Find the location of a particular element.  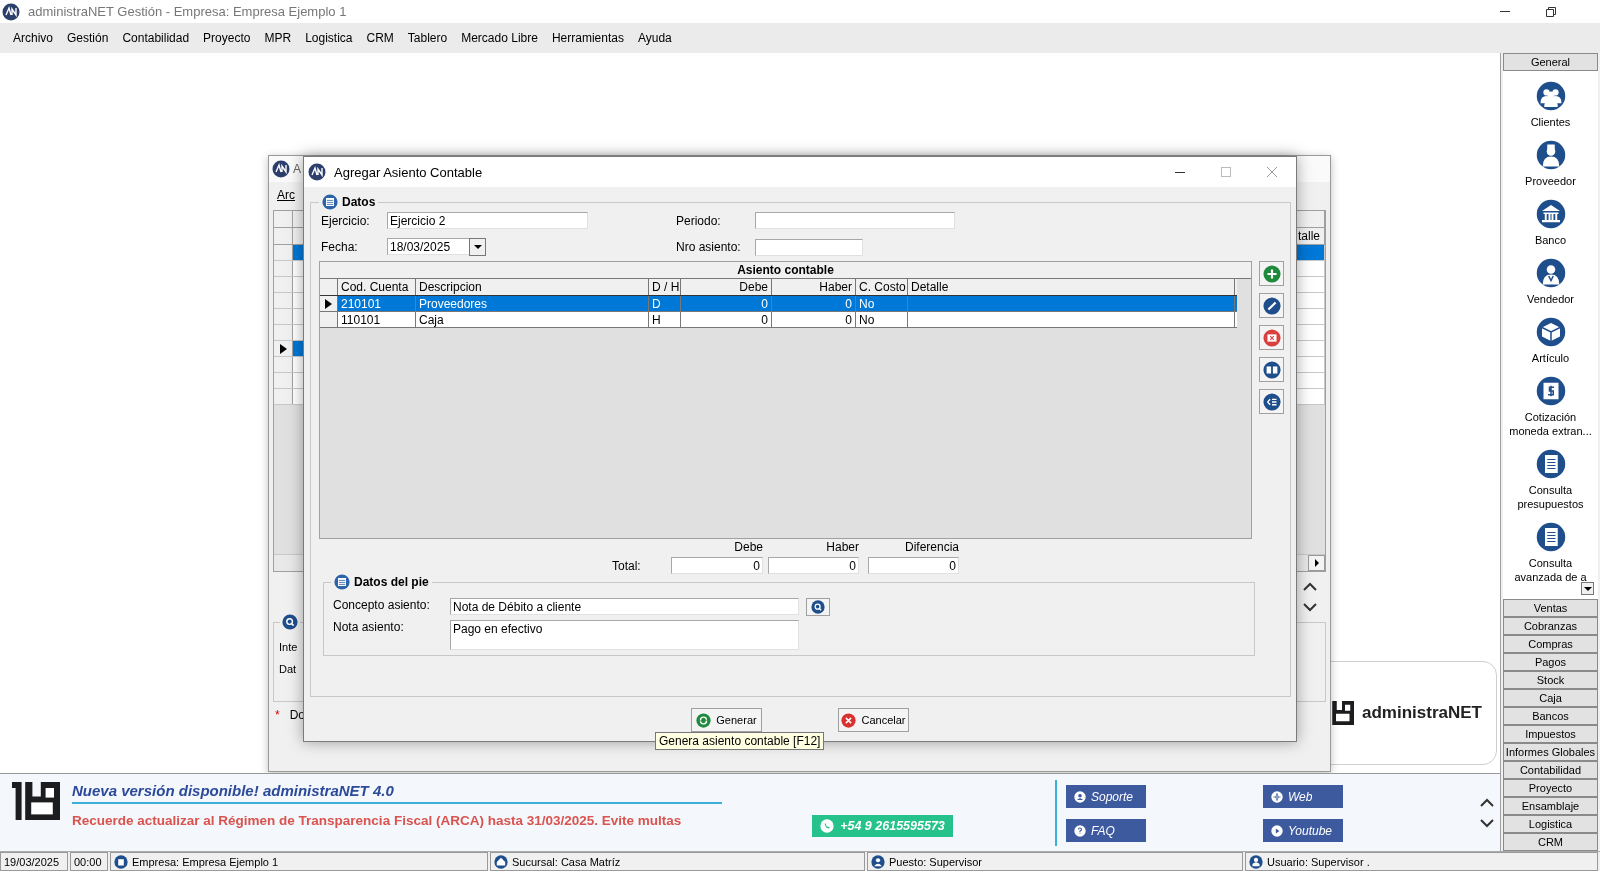

menu-item: MPR is located at coordinates (278, 38).